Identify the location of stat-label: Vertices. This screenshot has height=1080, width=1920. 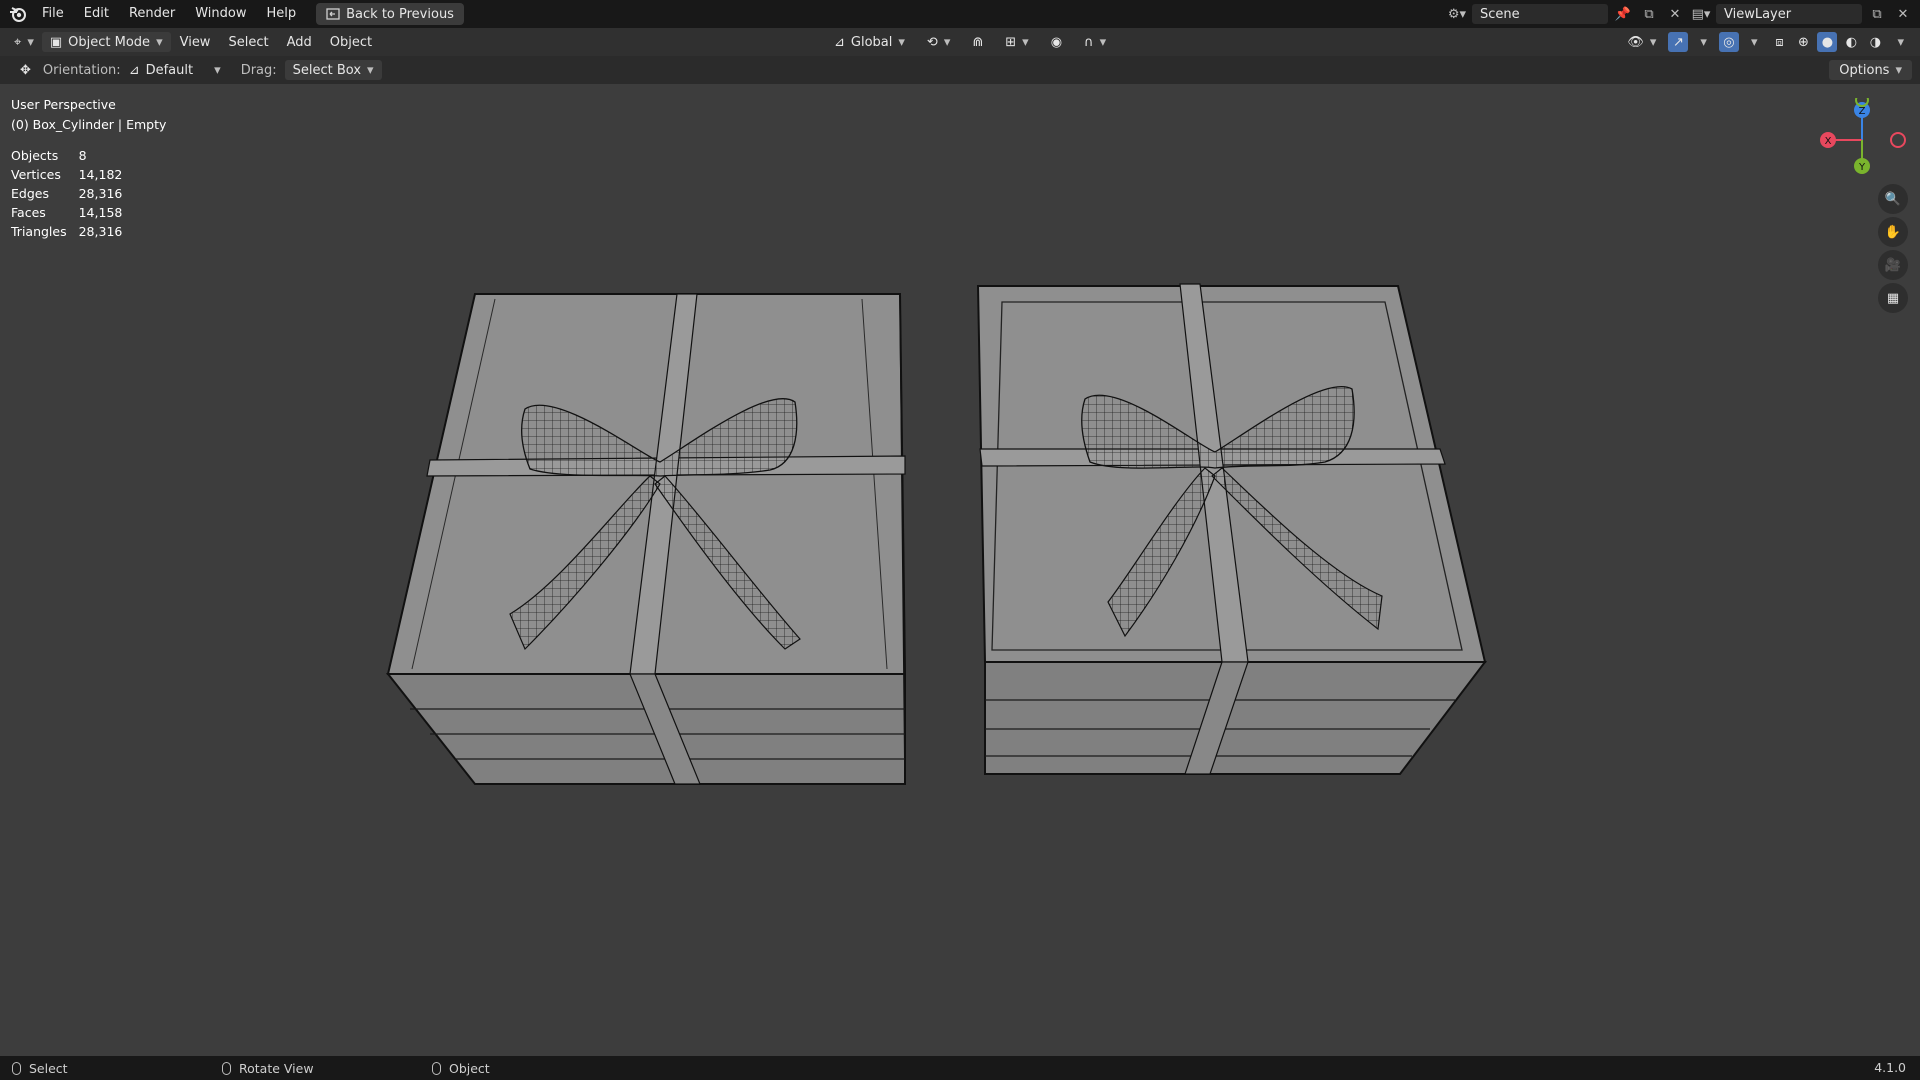
(36, 174).